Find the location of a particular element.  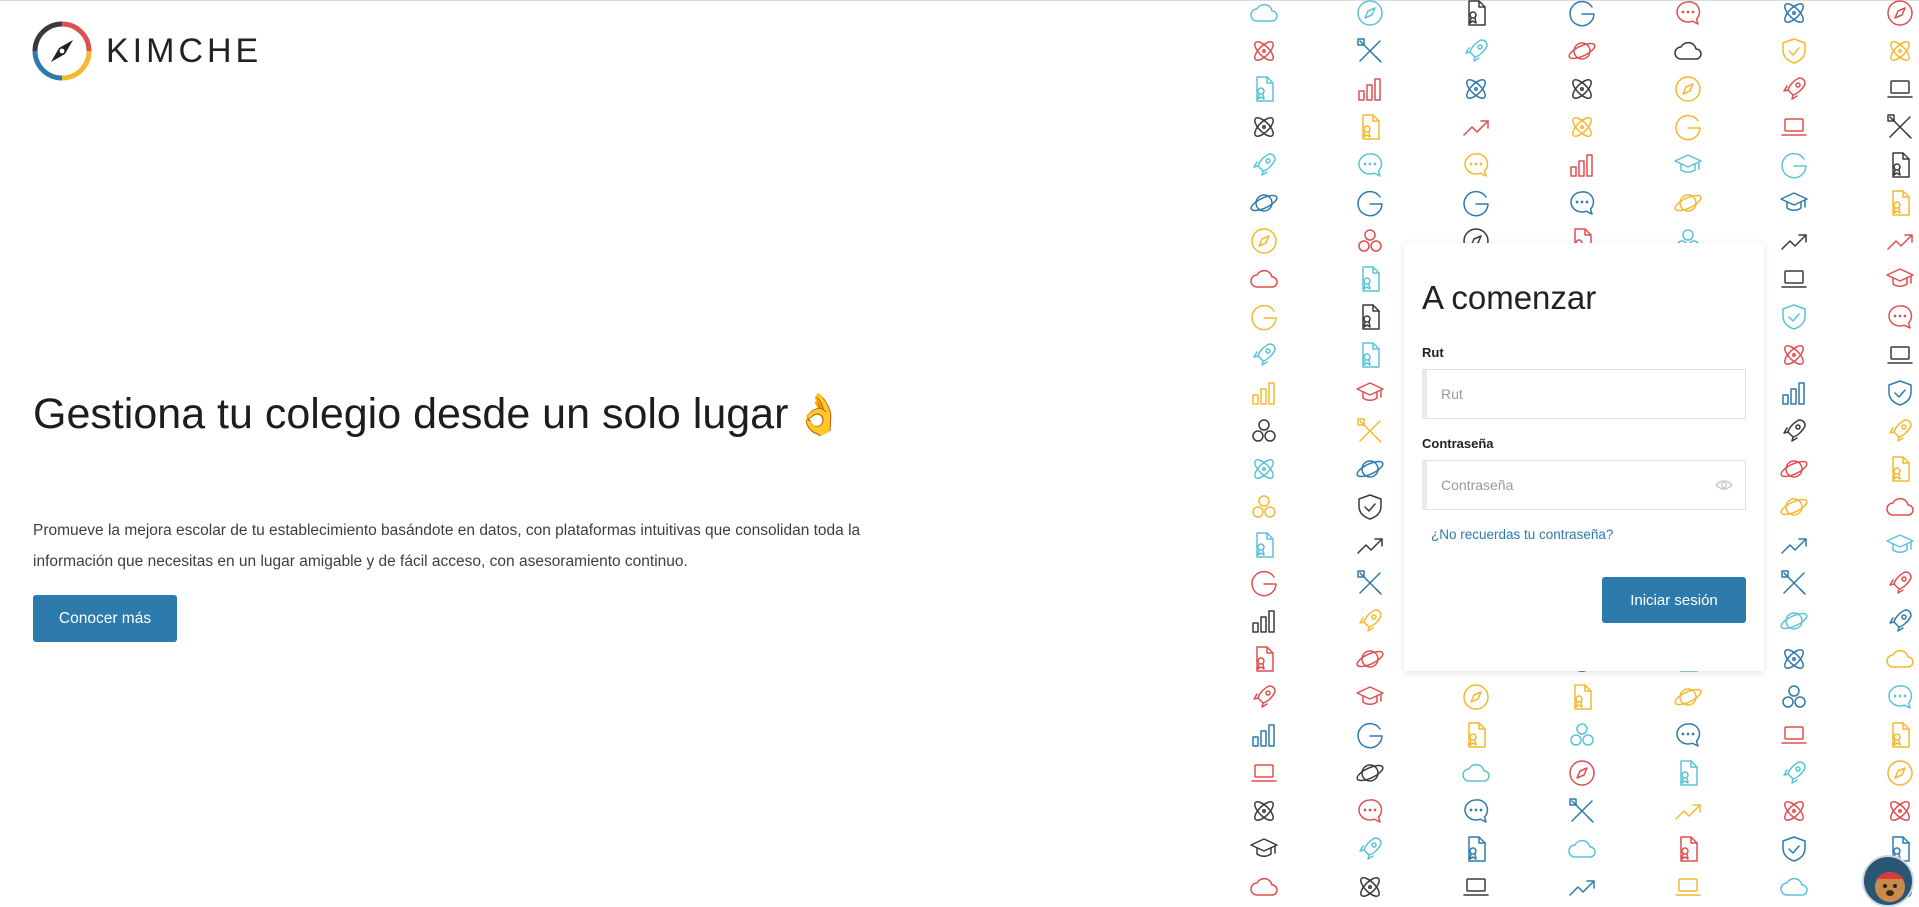

password-input is located at coordinates (1586, 485).